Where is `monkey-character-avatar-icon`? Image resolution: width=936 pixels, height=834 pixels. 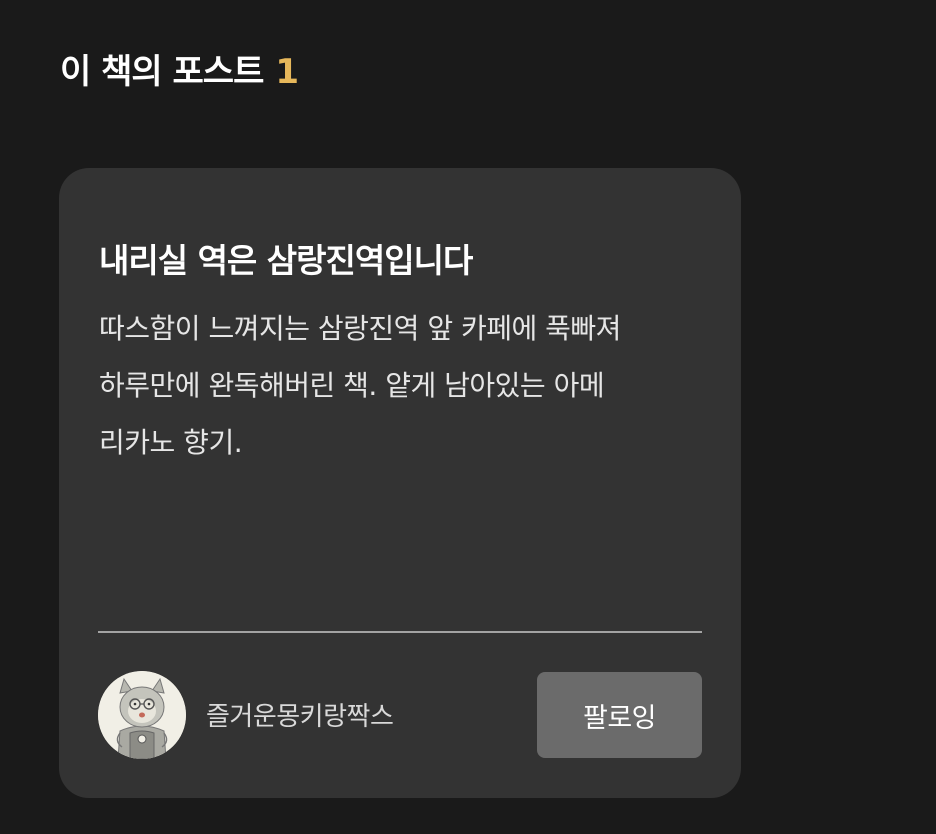
monkey-character-avatar-icon is located at coordinates (142, 715).